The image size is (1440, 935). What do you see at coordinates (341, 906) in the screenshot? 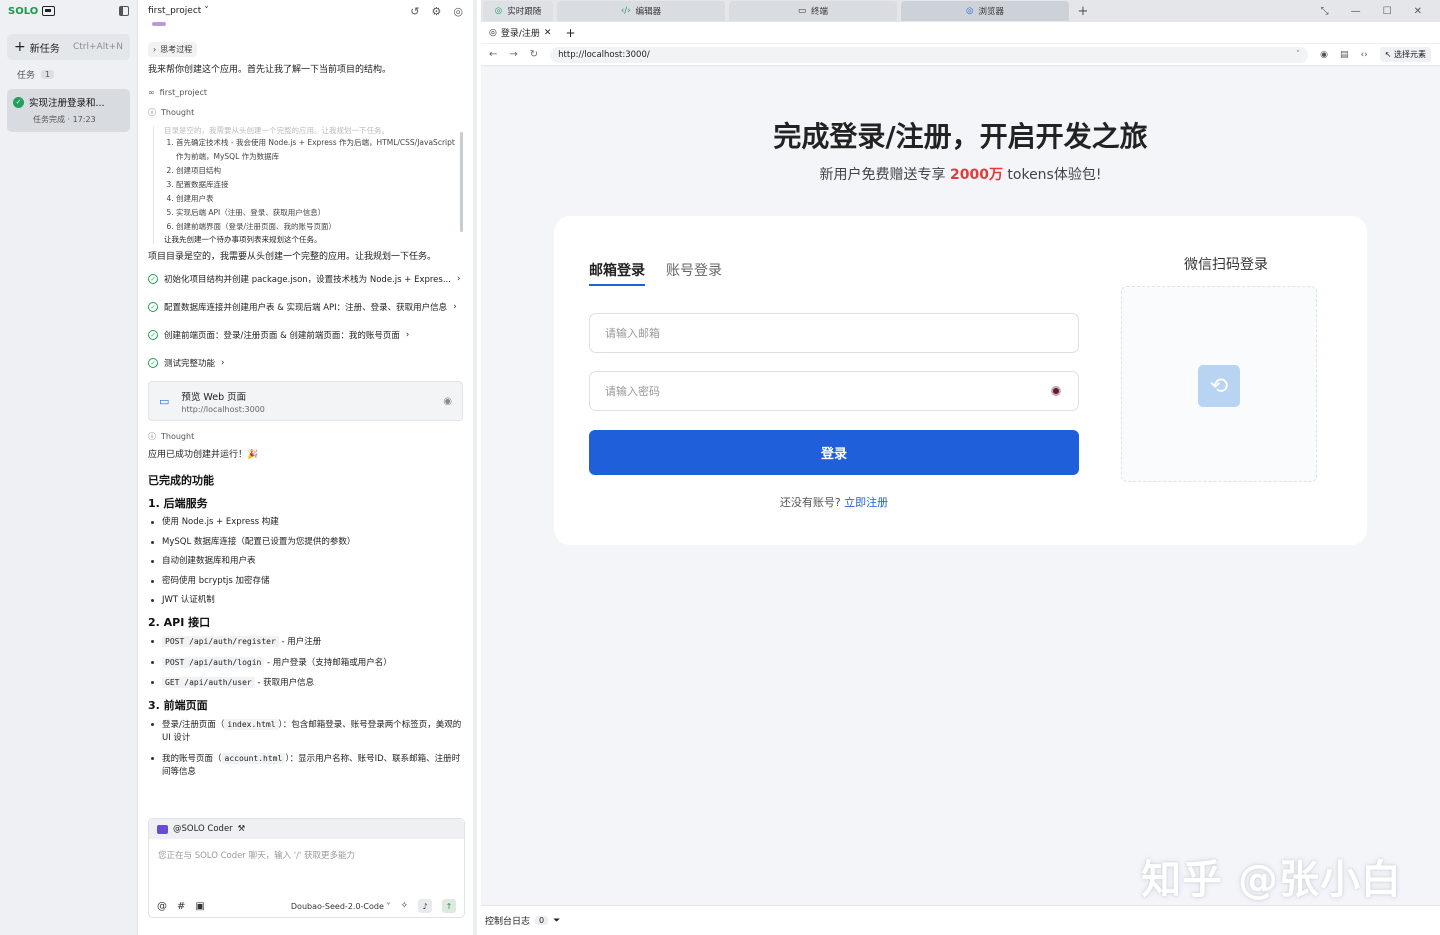
I see `model-selector: Doubao-Seed-2.0-Code ˅` at bounding box center [341, 906].